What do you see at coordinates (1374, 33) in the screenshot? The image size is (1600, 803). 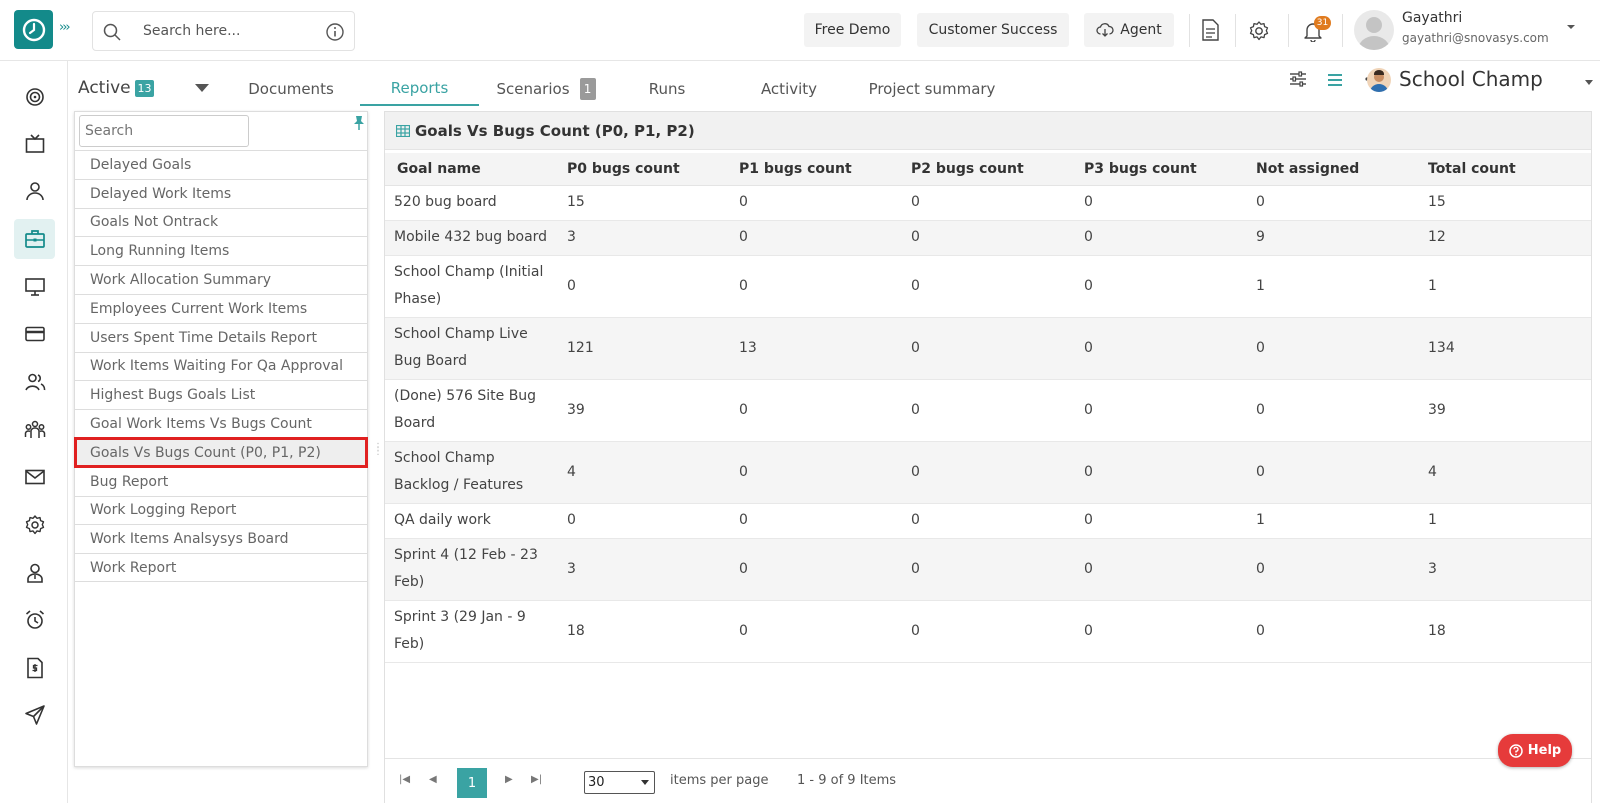 I see `user-avatar-icon` at bounding box center [1374, 33].